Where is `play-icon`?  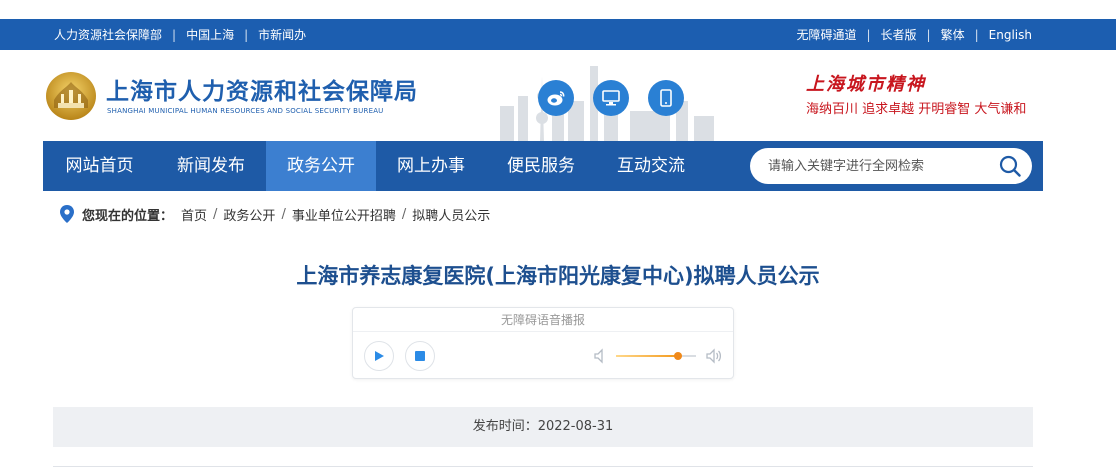 play-icon is located at coordinates (379, 356).